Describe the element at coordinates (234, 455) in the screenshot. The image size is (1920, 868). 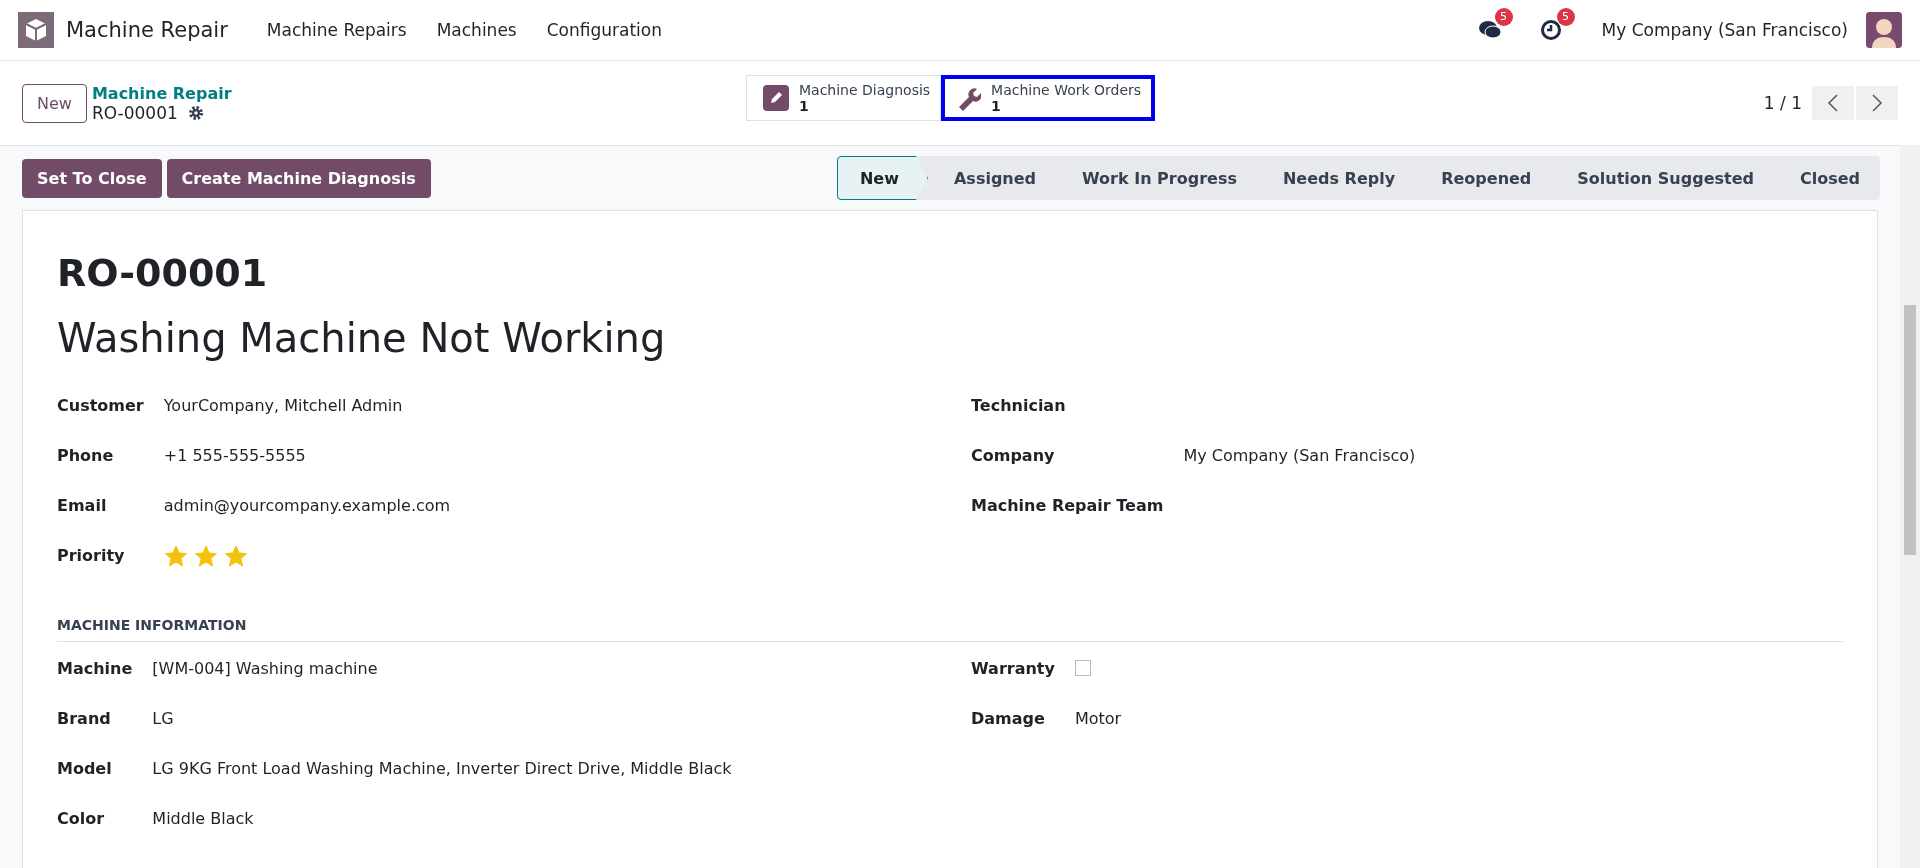
I see `field-value: +1 555-555-5555` at that location.